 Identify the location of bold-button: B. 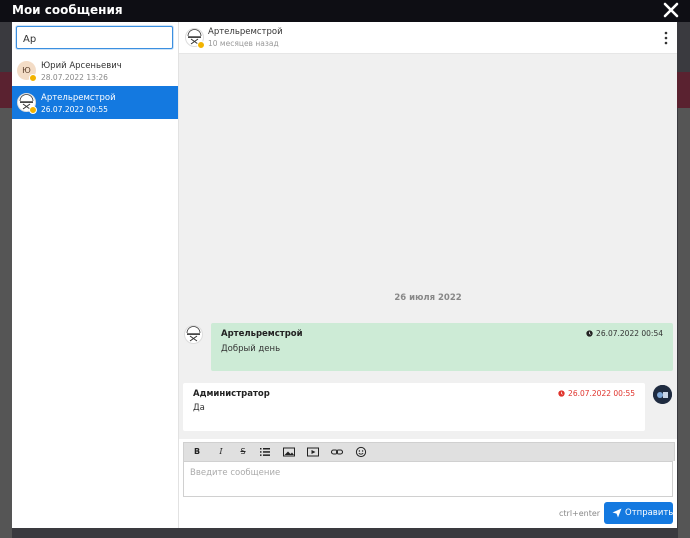
(197, 452).